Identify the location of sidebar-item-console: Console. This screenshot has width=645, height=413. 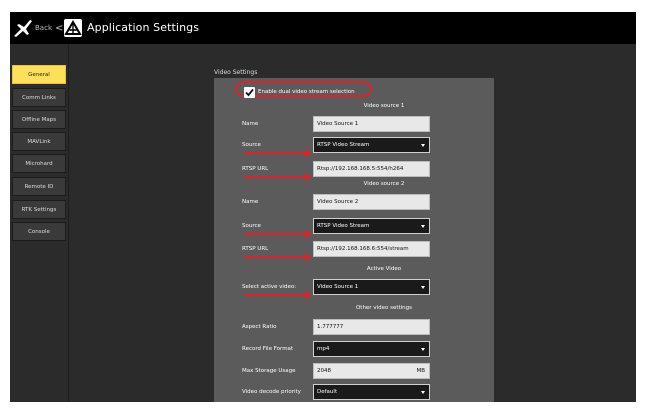
(39, 231).